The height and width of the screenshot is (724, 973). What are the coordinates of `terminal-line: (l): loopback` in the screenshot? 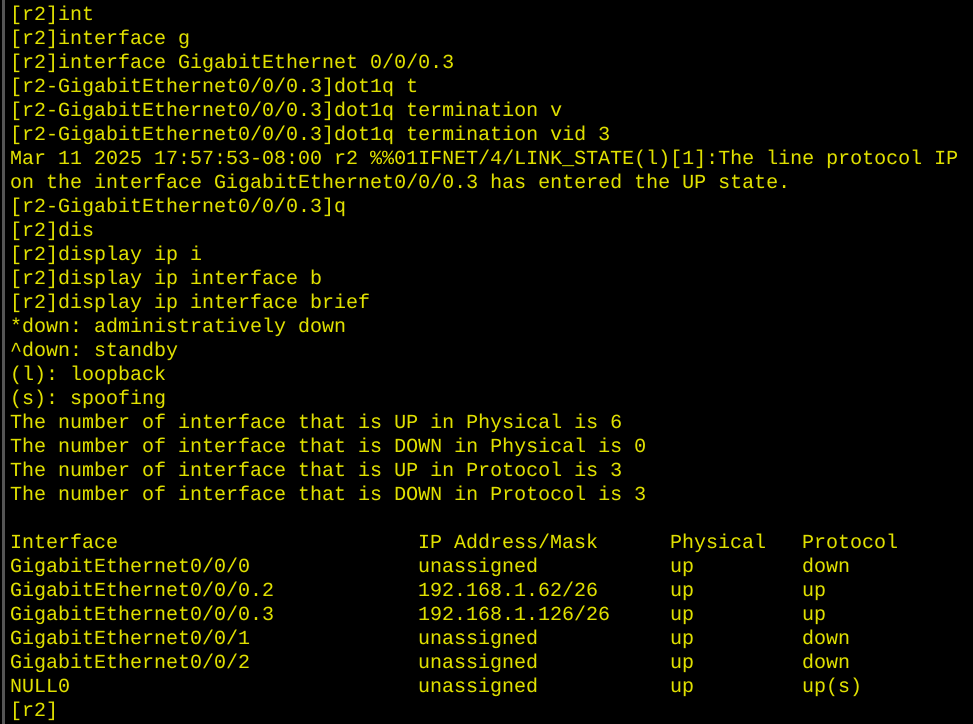 It's located at (88, 376).